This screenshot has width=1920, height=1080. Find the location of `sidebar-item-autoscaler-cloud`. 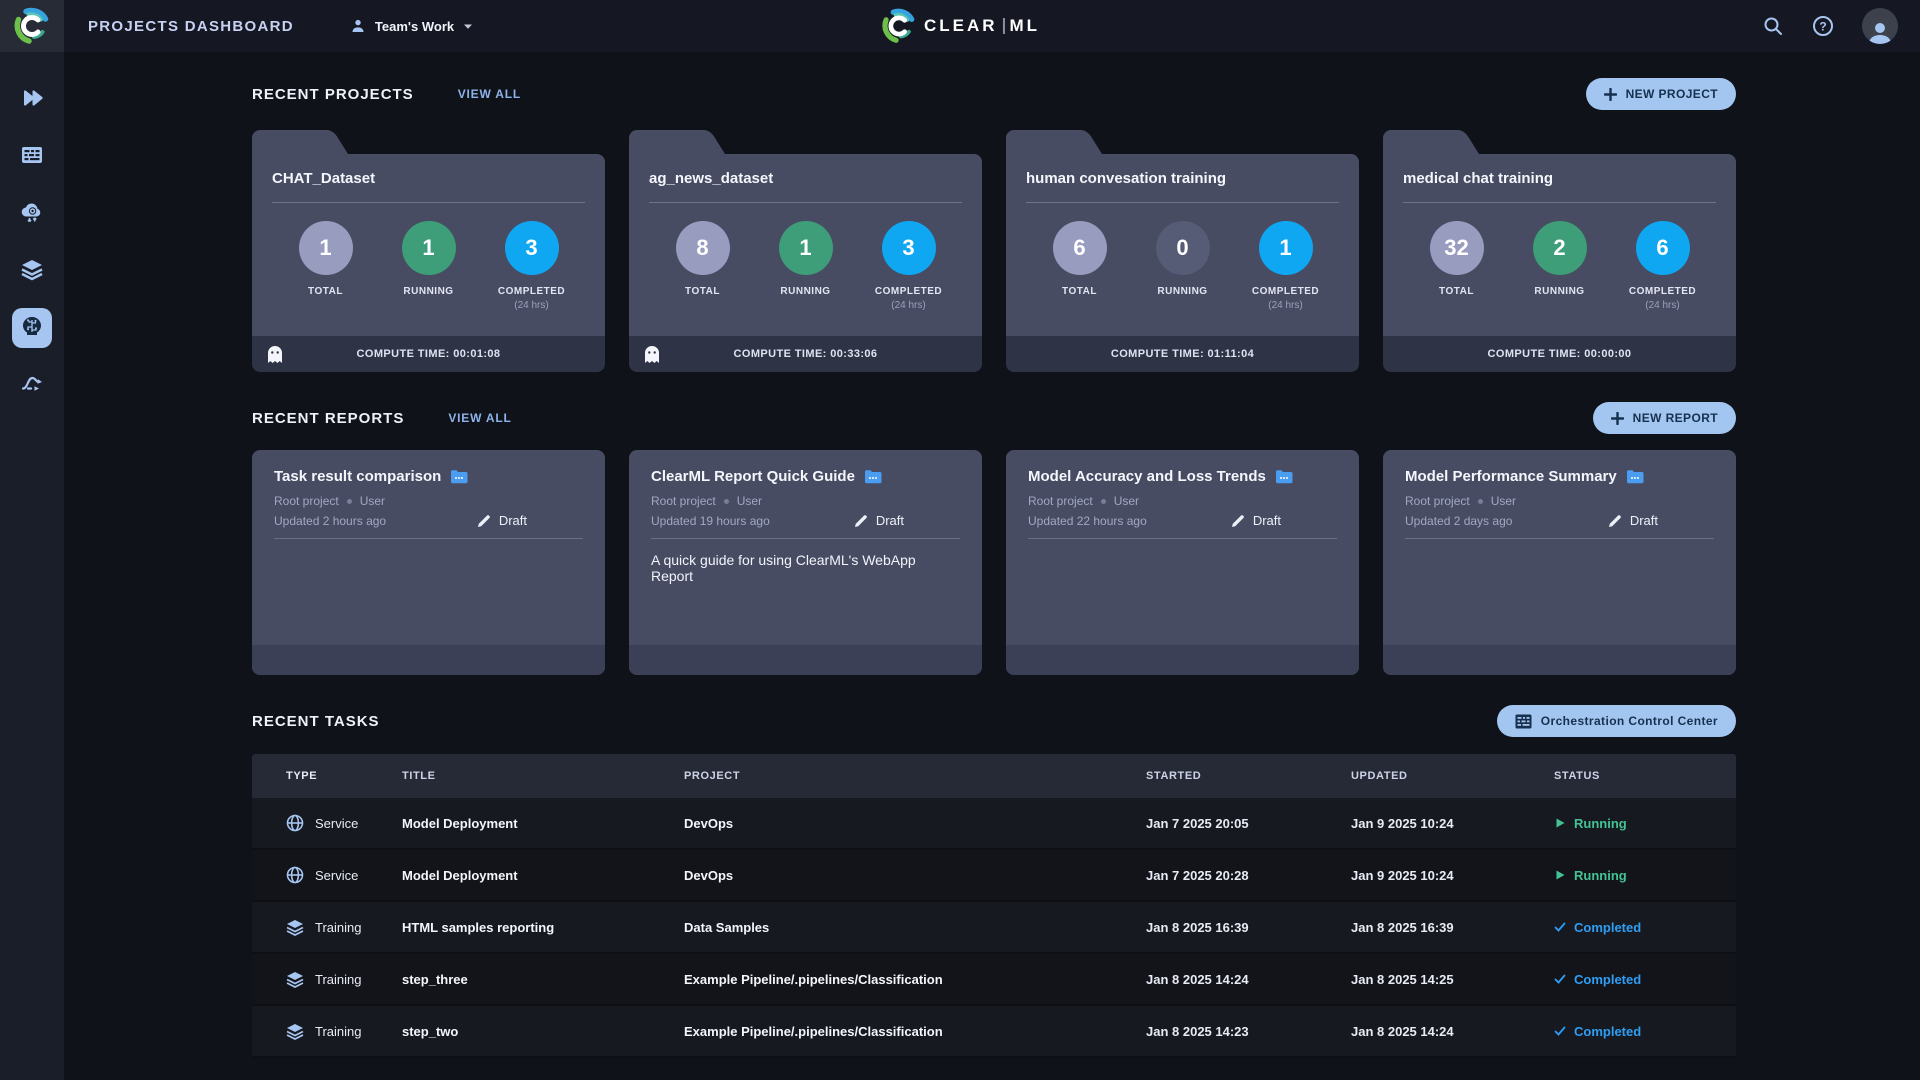

sidebar-item-autoscaler-cloud is located at coordinates (32, 214).